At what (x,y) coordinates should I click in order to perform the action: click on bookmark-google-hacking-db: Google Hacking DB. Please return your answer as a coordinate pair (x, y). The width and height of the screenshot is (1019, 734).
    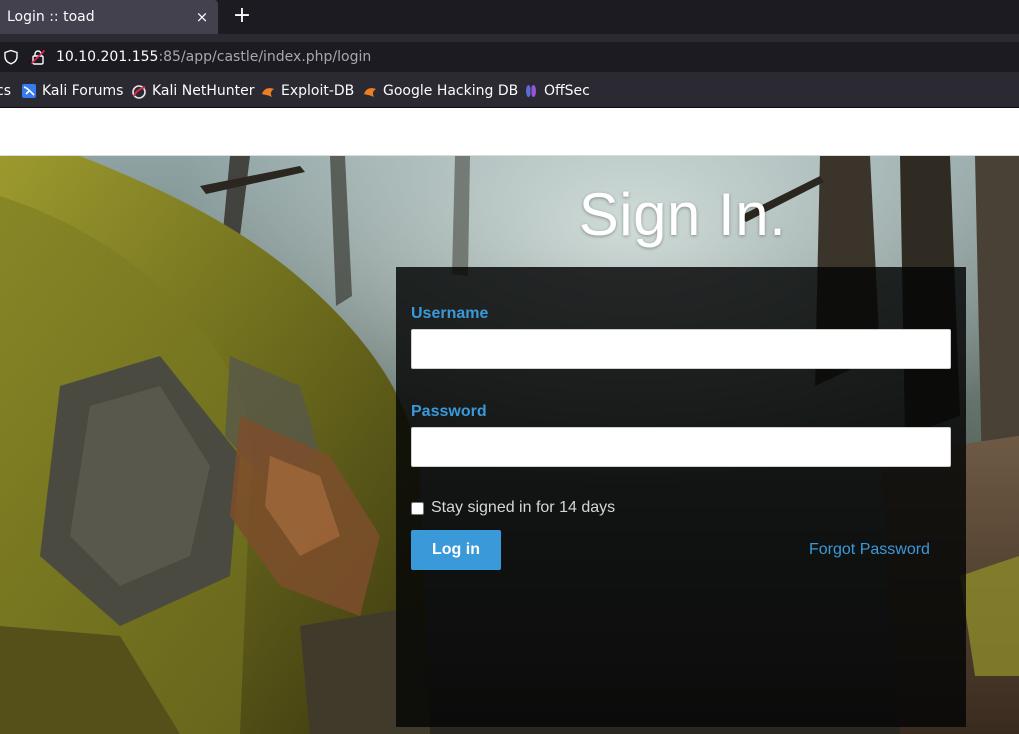
    Looking at the image, I should click on (440, 91).